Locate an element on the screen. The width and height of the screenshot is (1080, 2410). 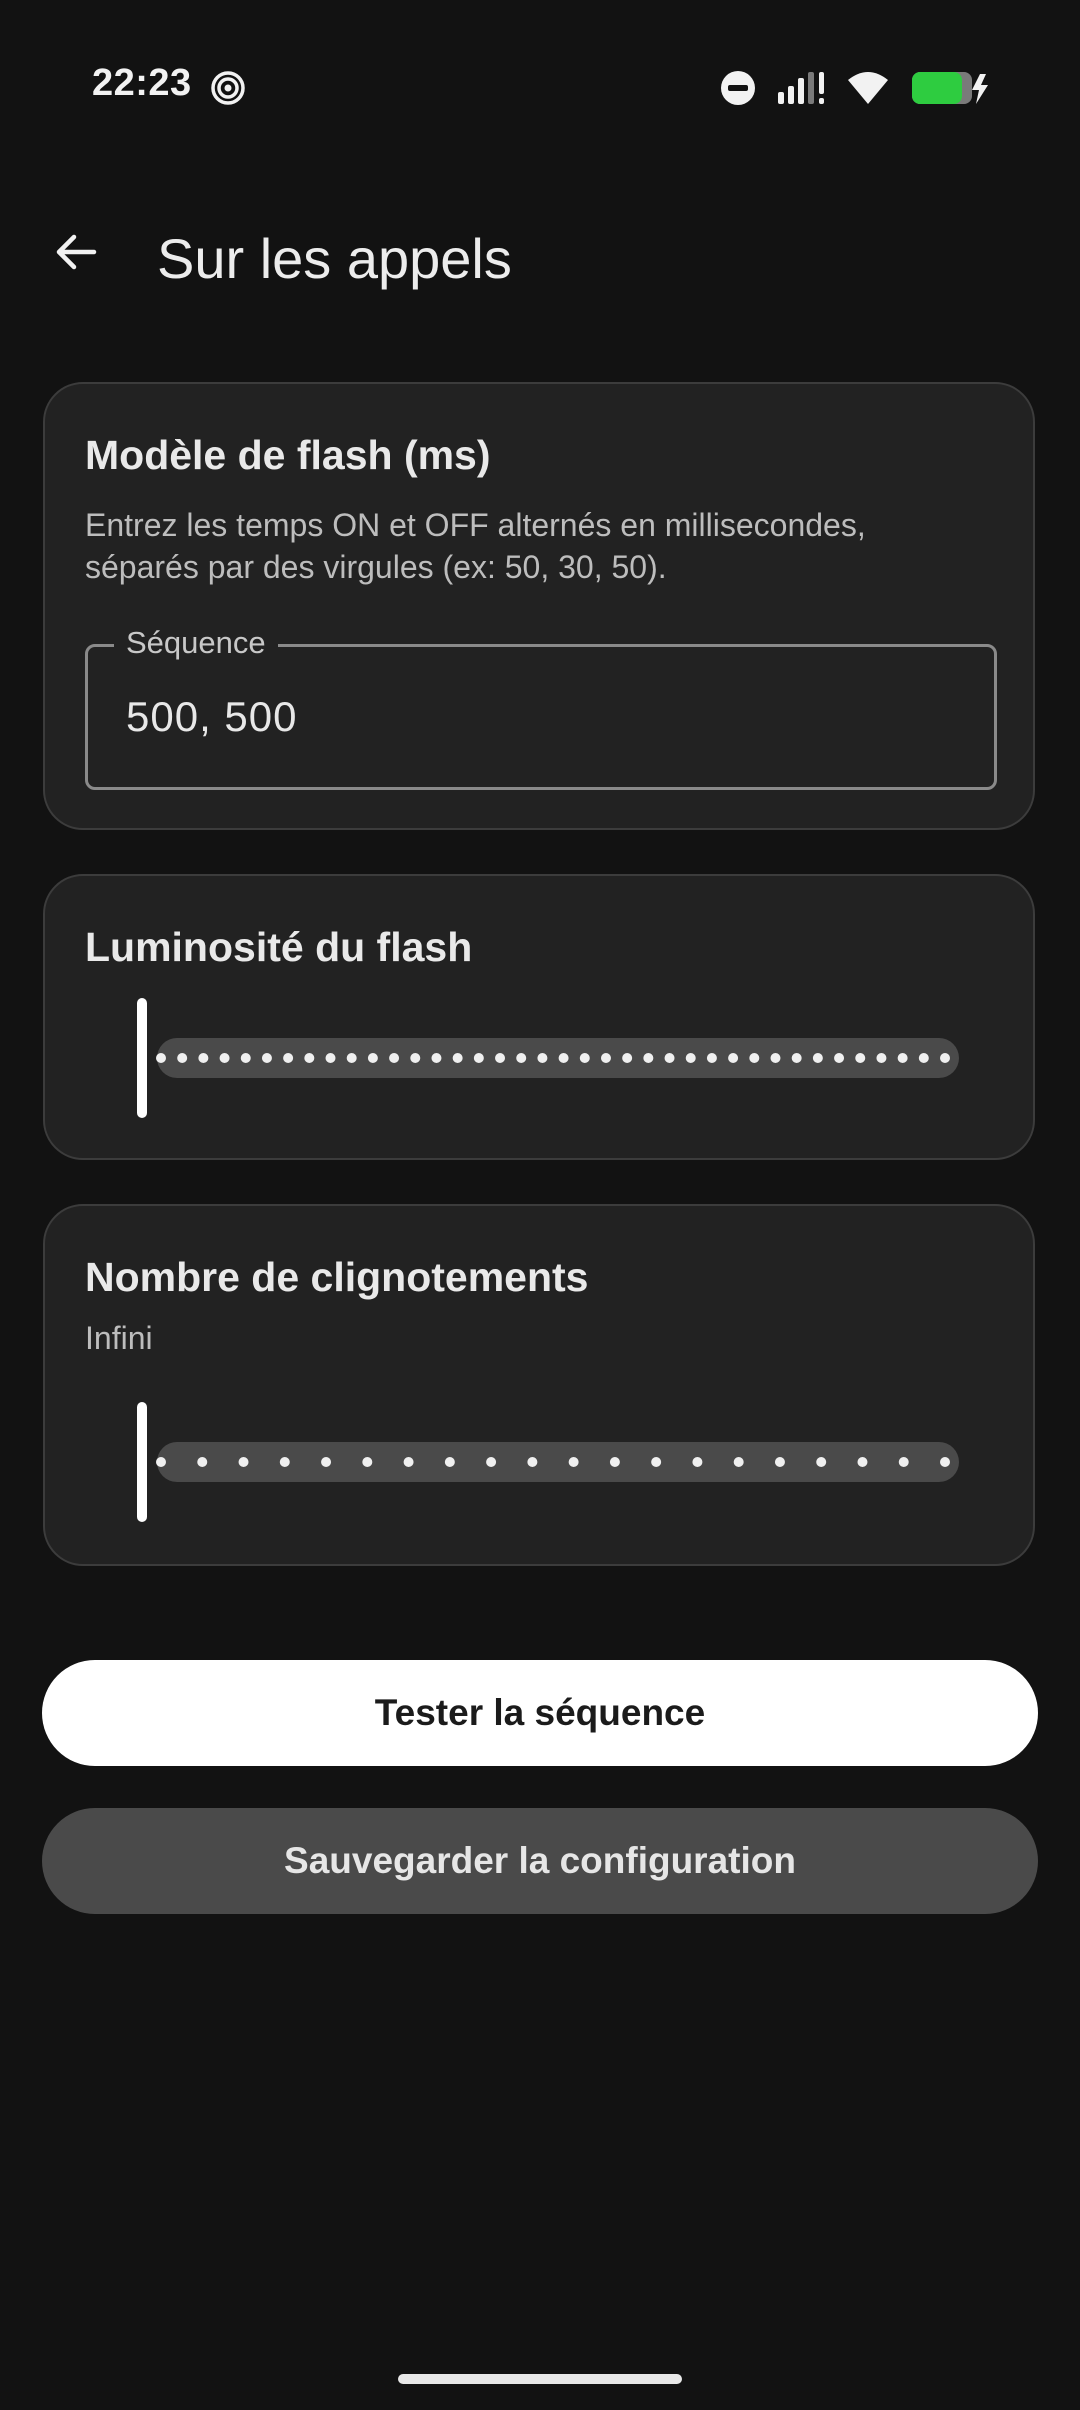
brightness-card: Luminosité du flash is located at coordinates (539, 1017).